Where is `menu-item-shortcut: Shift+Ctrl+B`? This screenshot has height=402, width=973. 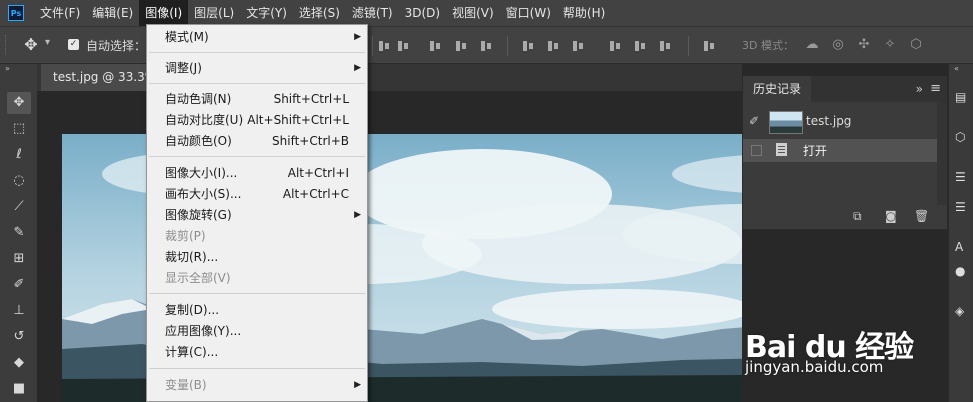 menu-item-shortcut: Shift+Ctrl+B is located at coordinates (310, 141).